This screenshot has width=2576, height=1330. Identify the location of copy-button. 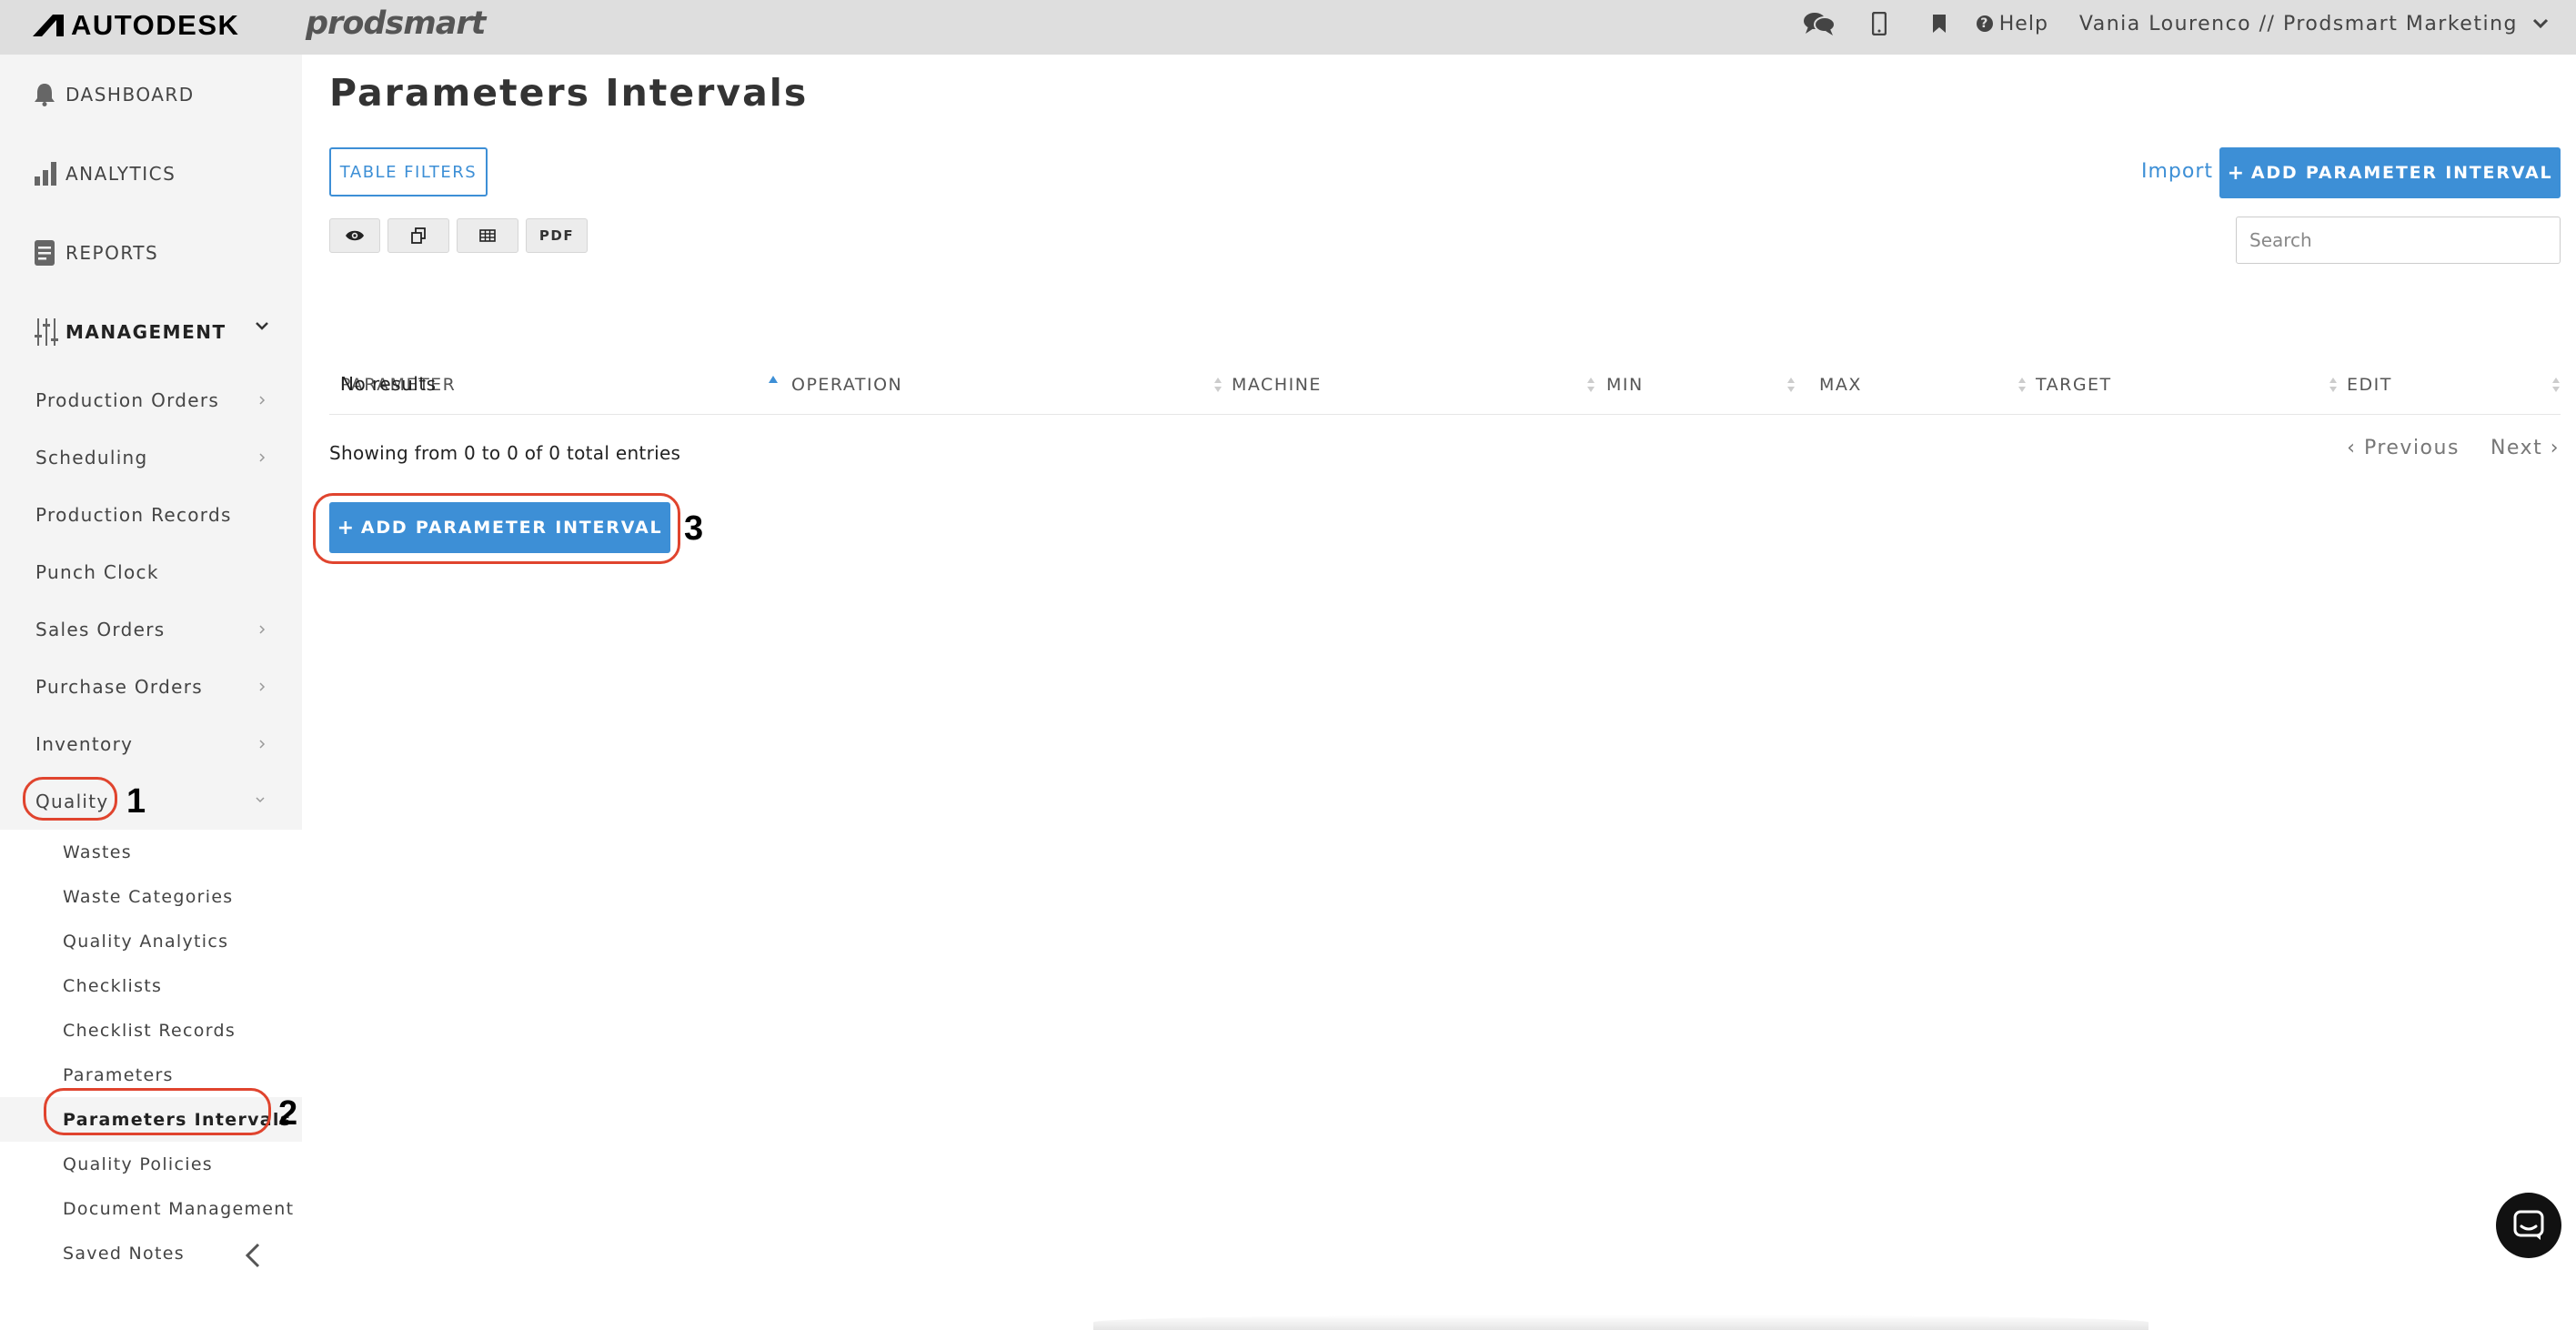
(418, 235).